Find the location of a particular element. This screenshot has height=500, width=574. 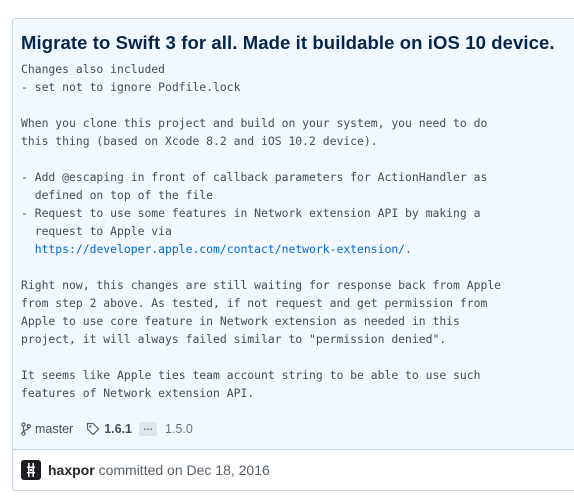

tag-item: 1.6.1 is located at coordinates (109, 429).